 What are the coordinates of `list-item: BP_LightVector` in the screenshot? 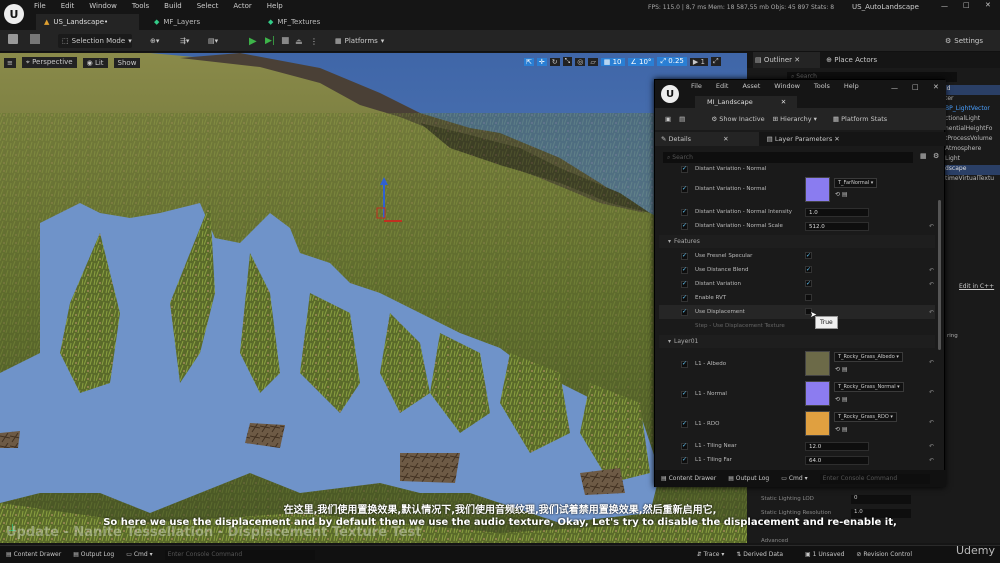 It's located at (972, 110).